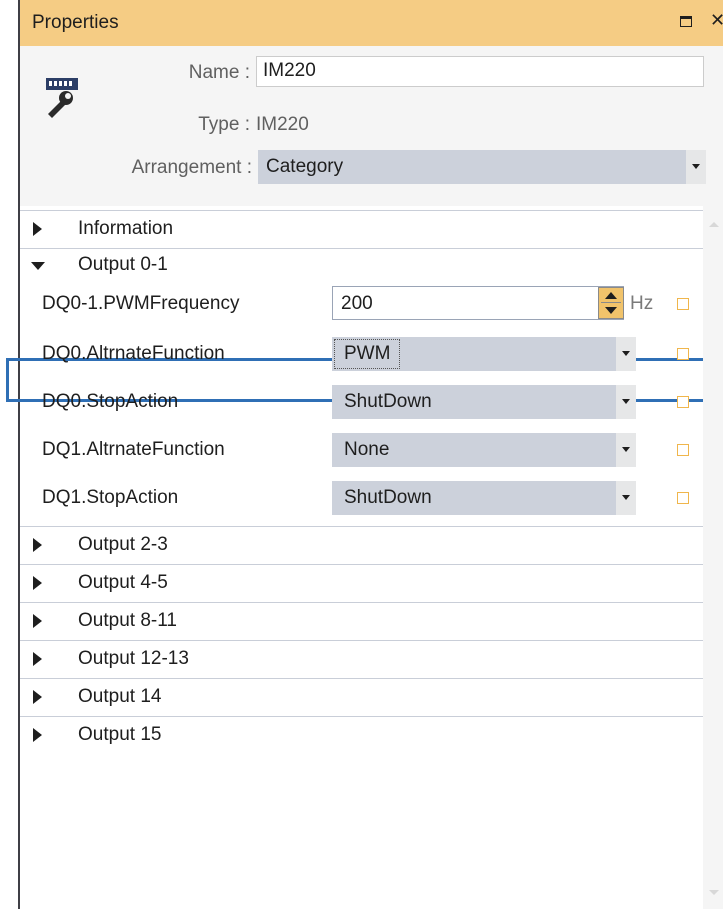 This screenshot has width=723, height=909. I want to click on spin-divider, so click(611, 302).